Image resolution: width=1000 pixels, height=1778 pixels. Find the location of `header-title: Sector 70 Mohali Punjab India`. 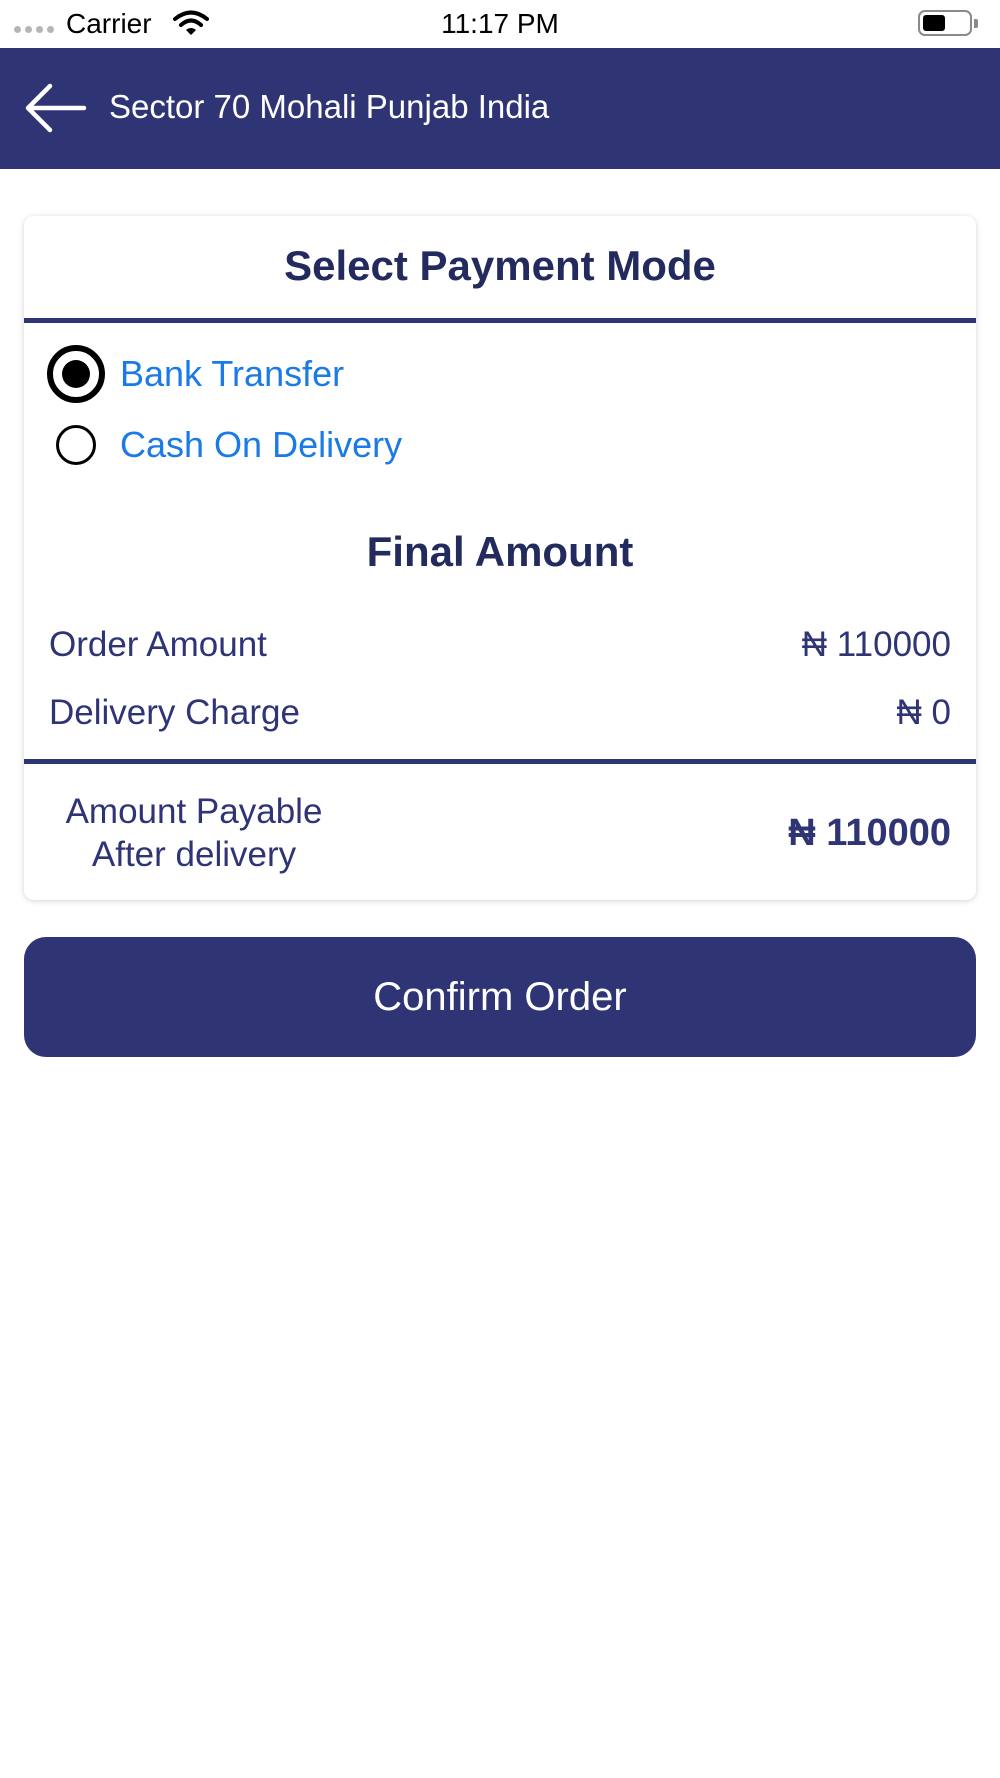

header-title: Sector 70 Mohali Punjab India is located at coordinates (329, 106).